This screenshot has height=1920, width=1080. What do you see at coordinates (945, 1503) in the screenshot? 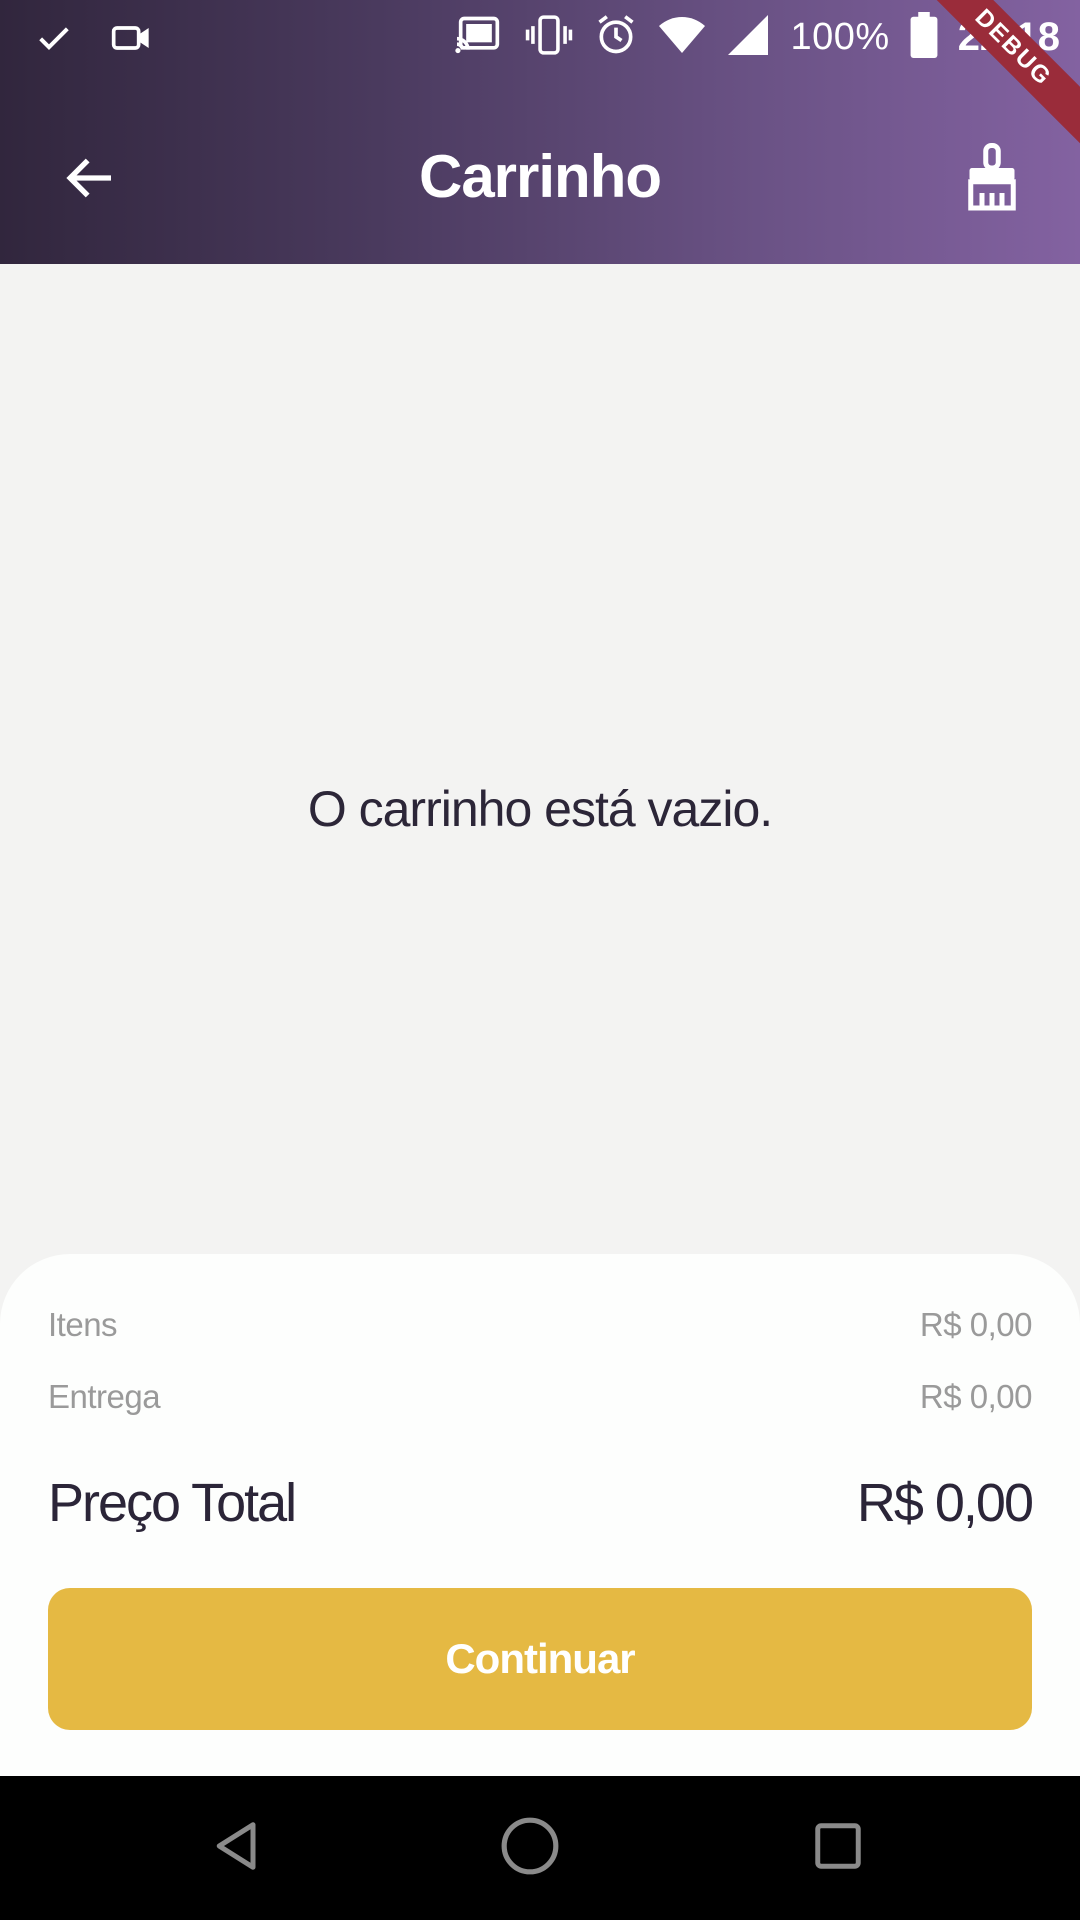
I see `total-value: R$ 0,00` at bounding box center [945, 1503].